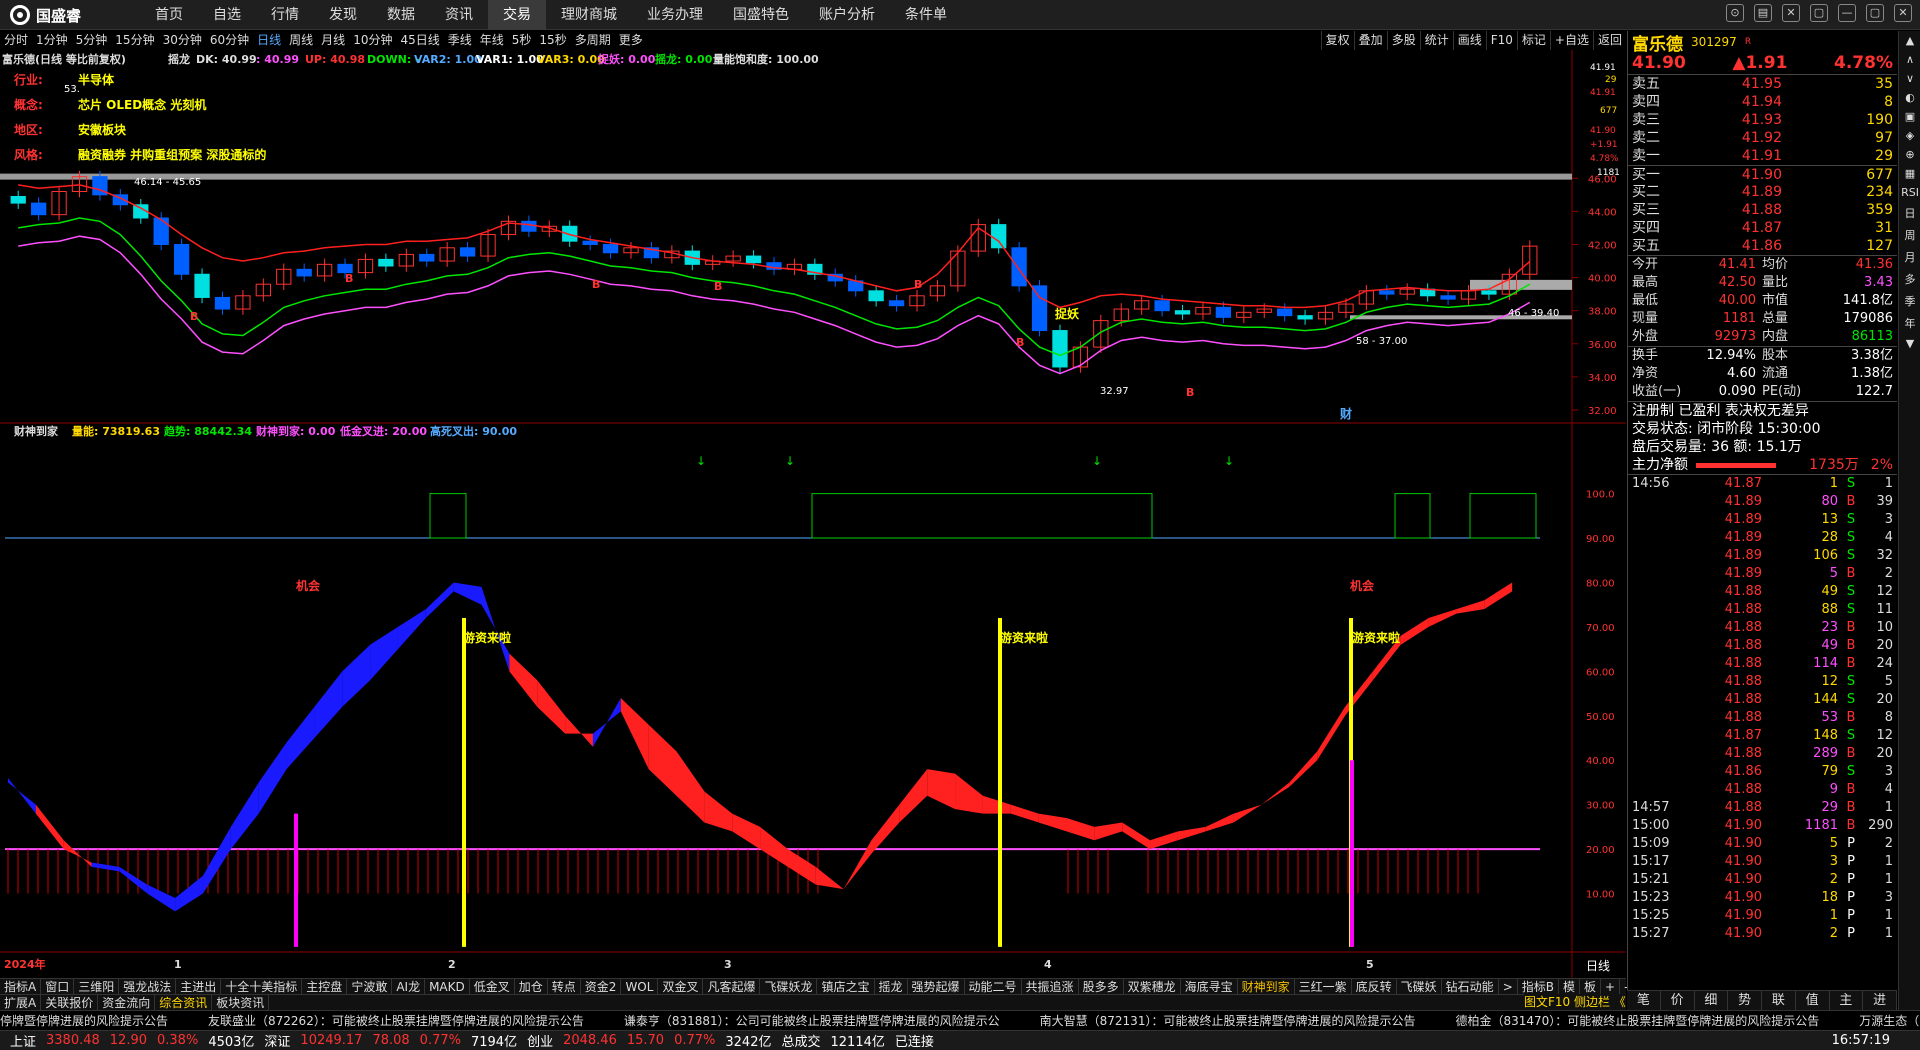 This screenshot has width=1920, height=1050. What do you see at coordinates (1508, 986) in the screenshot?
I see `indicator-tab-31: >` at bounding box center [1508, 986].